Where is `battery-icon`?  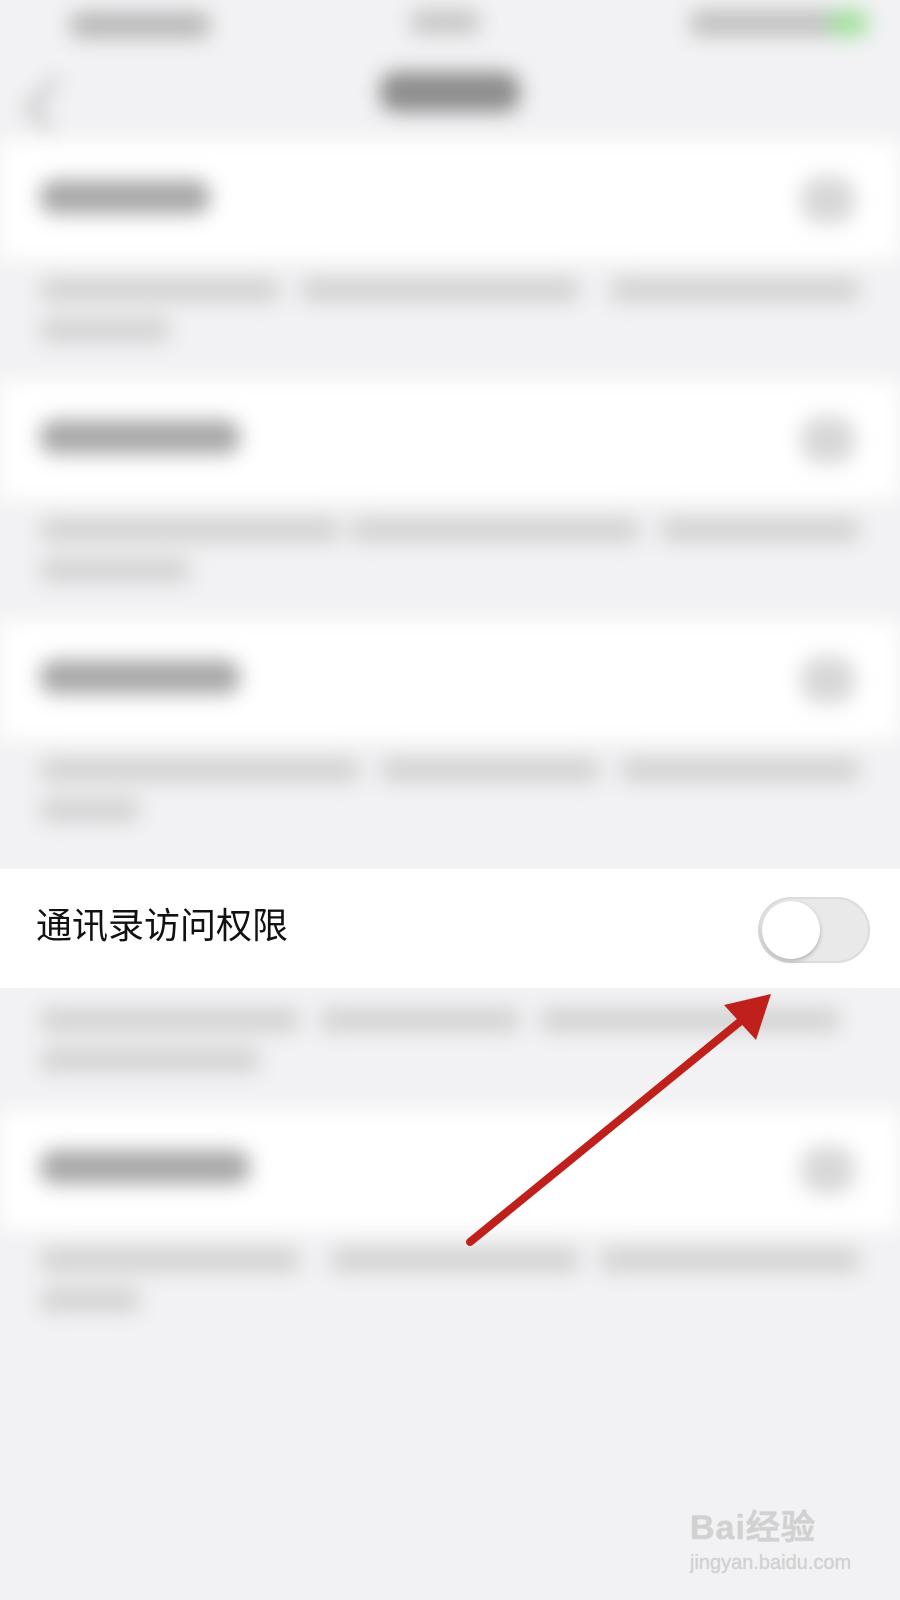
battery-icon is located at coordinates (849, 23).